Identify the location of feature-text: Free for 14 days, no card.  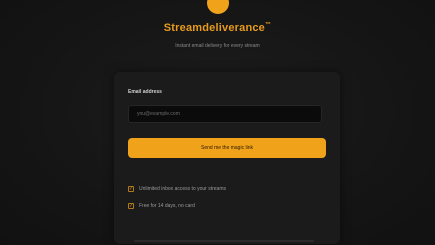
(167, 206).